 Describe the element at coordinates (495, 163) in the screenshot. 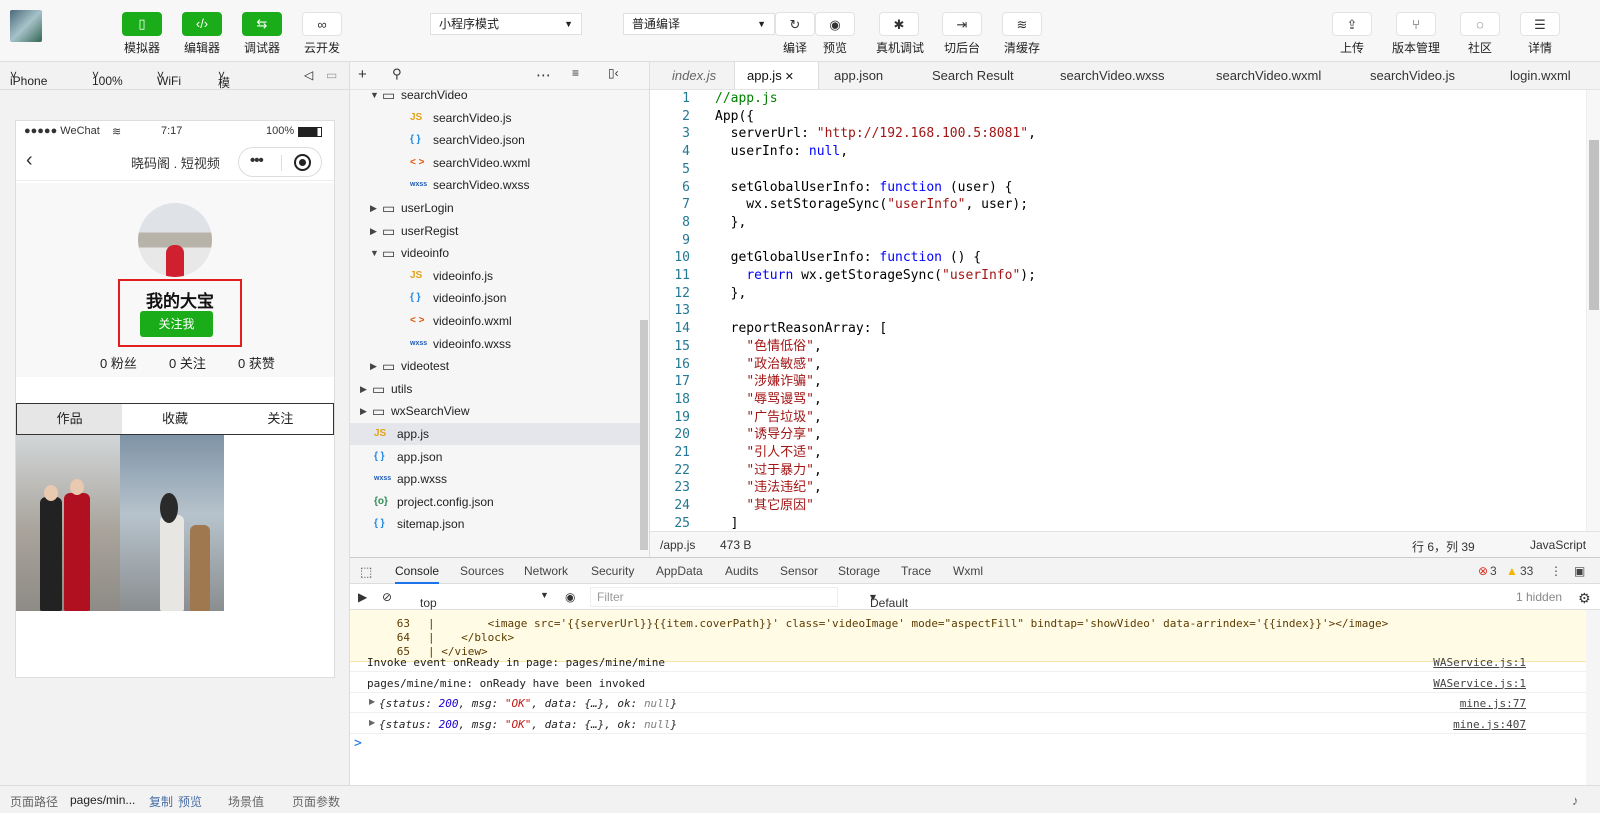

I see `tree-item: < > searchVideo.wxml` at that location.